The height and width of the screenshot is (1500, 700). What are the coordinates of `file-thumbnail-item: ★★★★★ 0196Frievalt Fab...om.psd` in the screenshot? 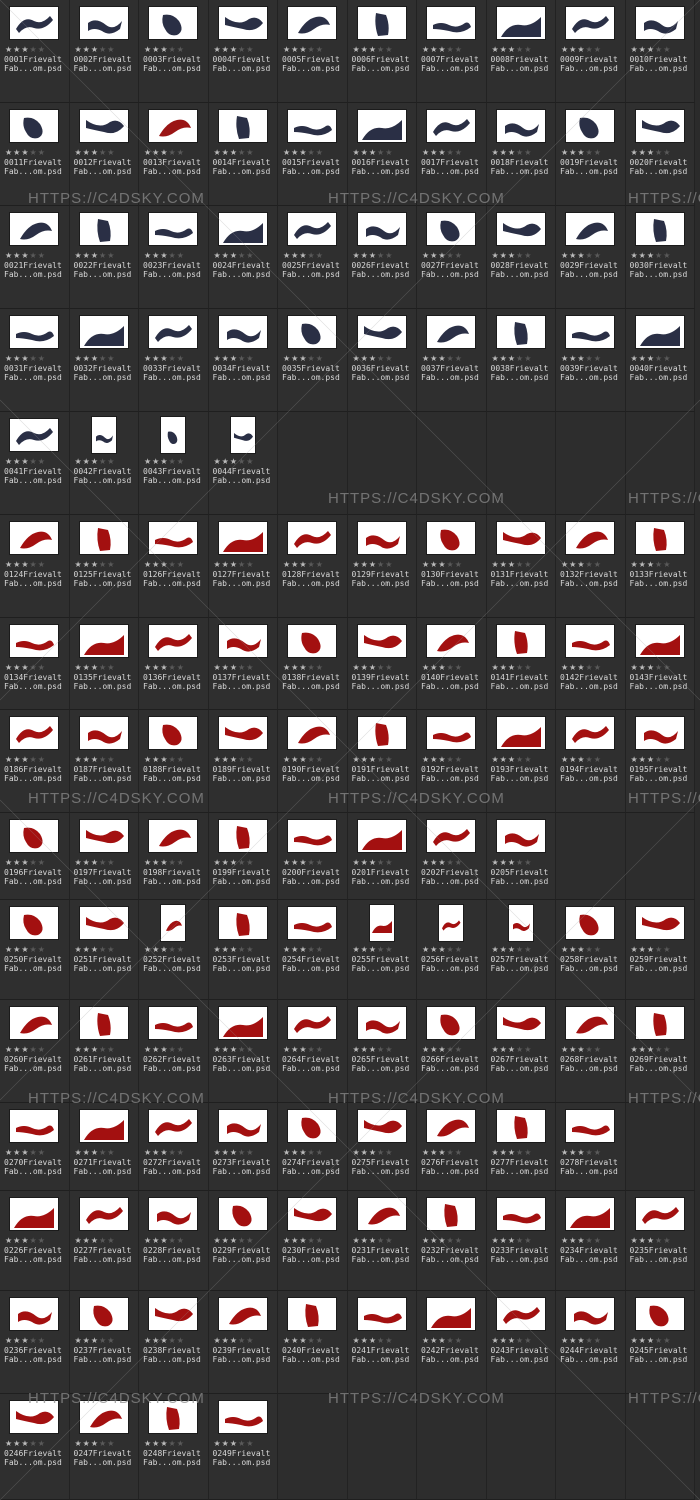 It's located at (35, 856).